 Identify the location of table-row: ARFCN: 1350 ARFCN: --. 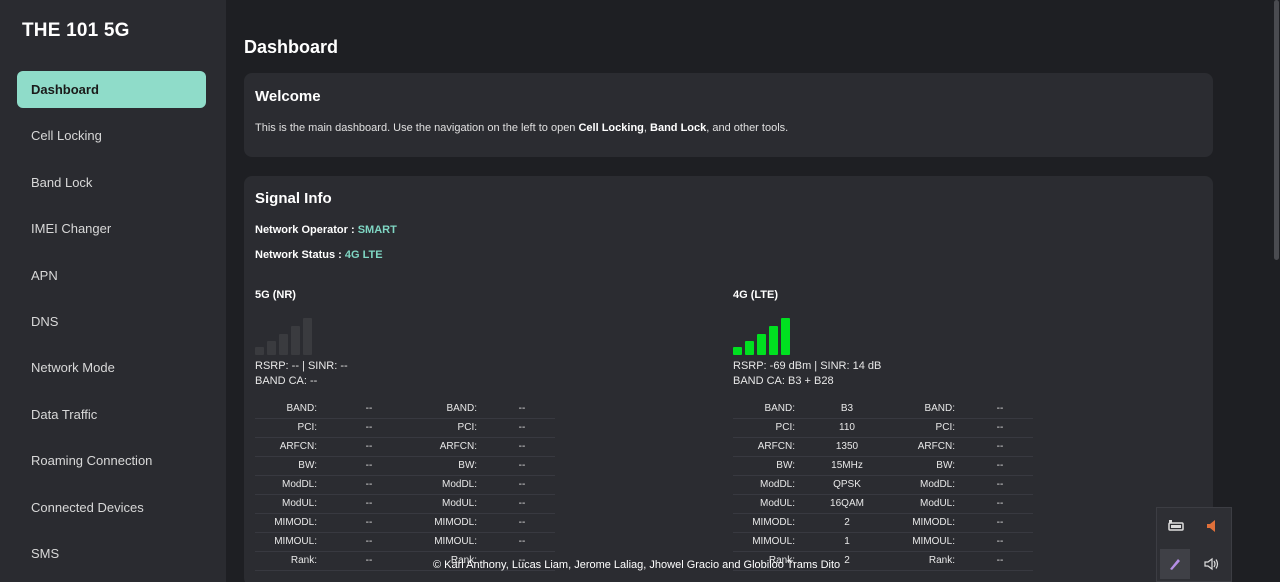
(883, 447).